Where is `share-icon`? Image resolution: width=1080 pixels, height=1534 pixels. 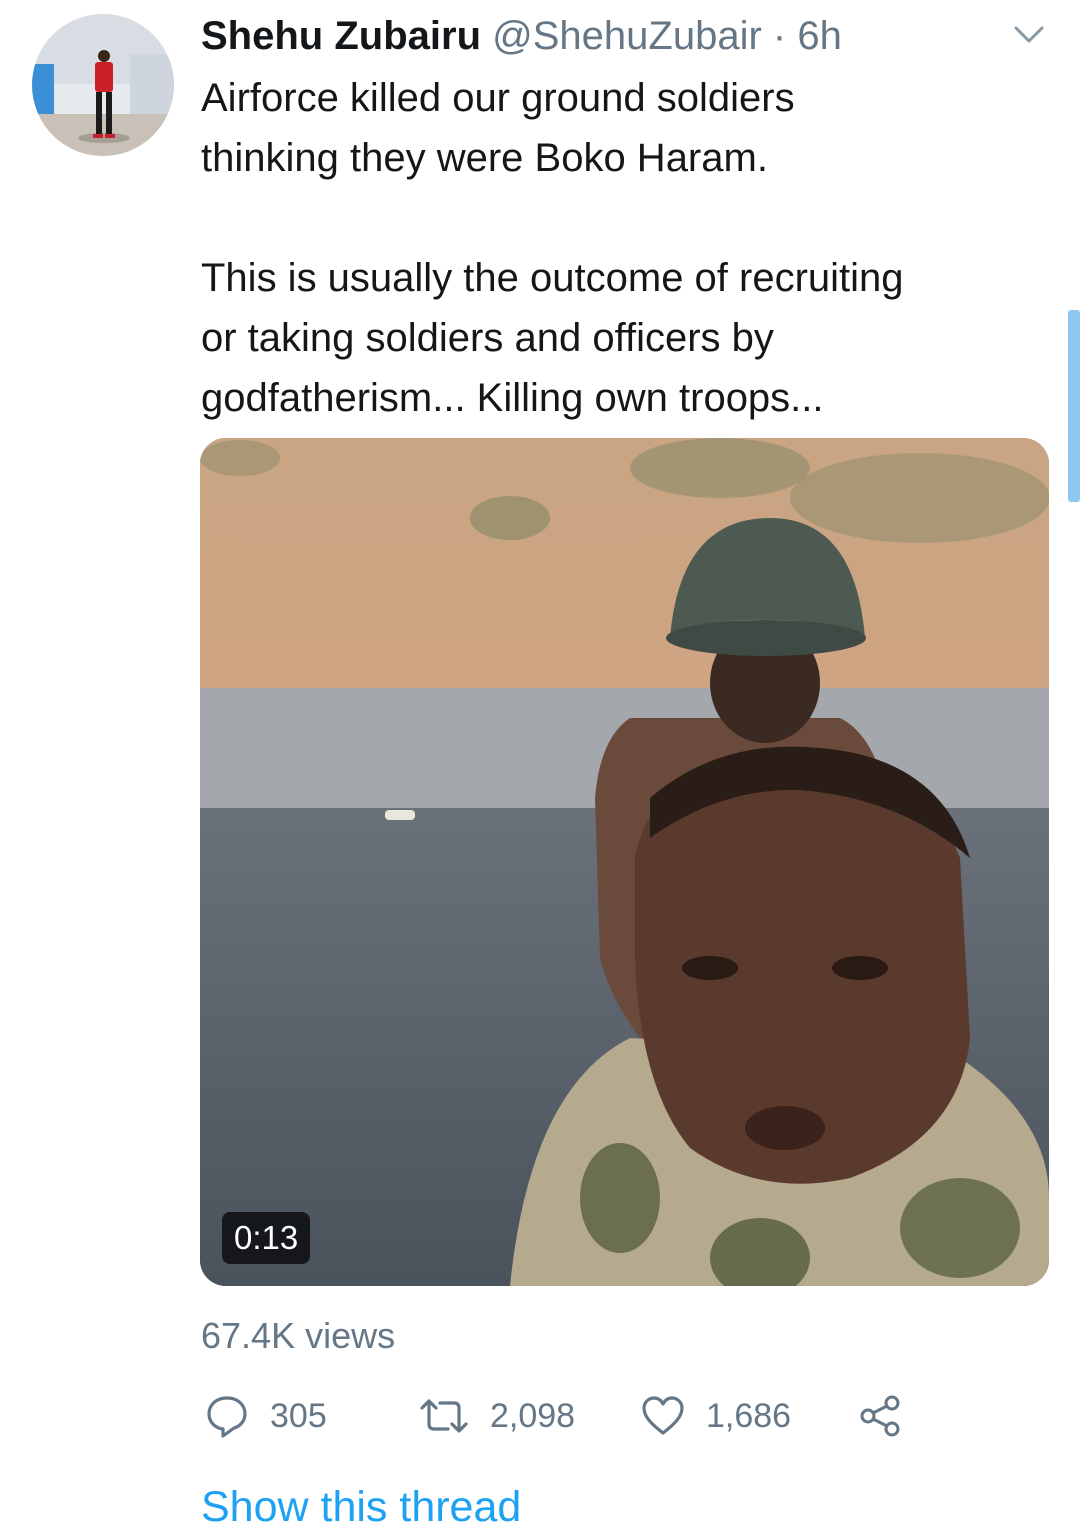
share-icon is located at coordinates (880, 1416).